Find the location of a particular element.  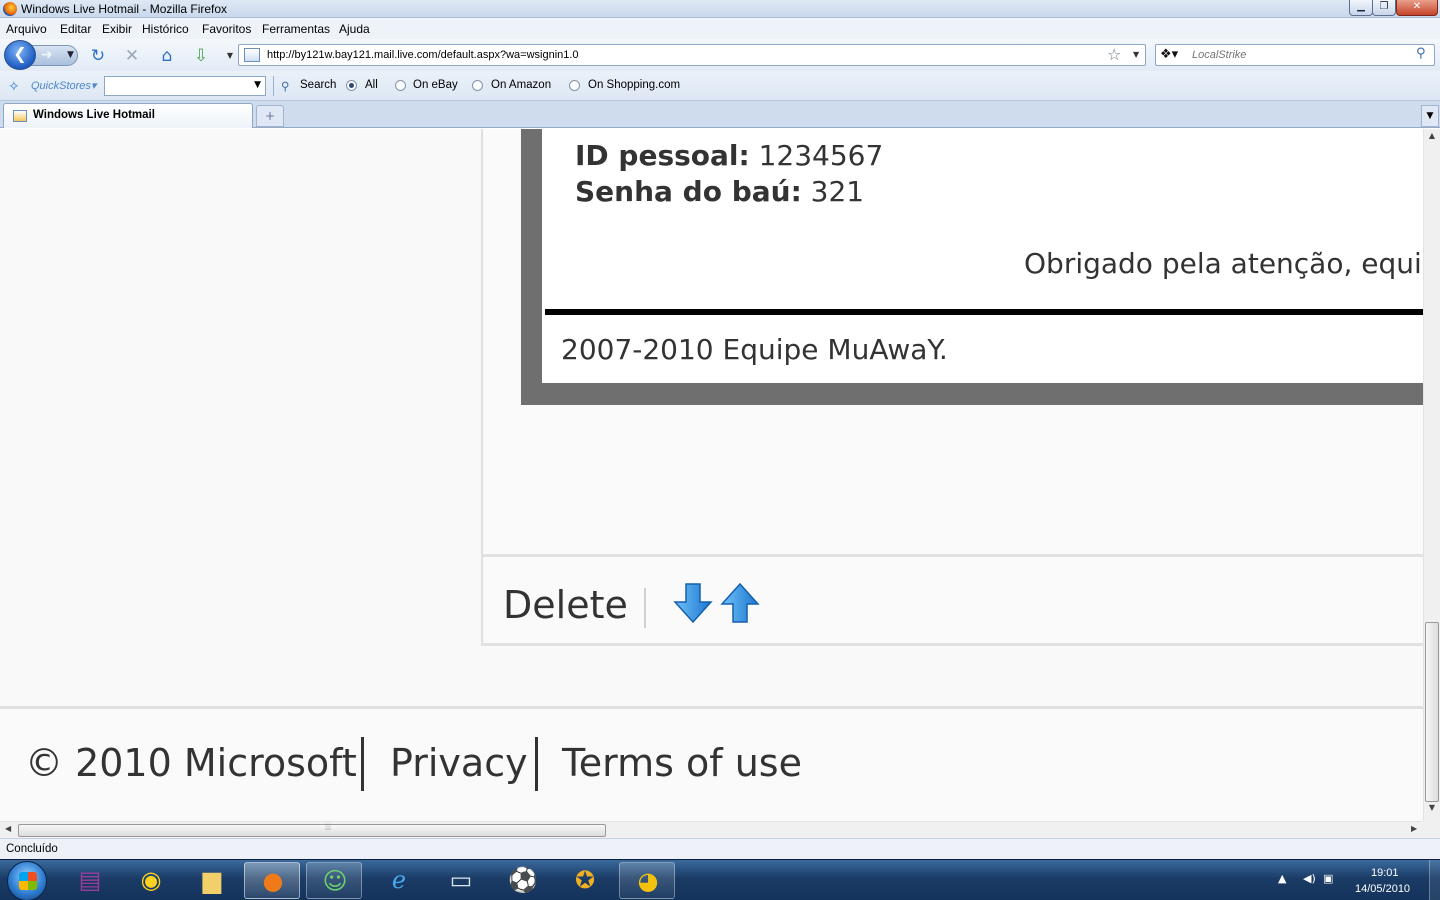

stop-icon: ✕ is located at coordinates (132, 56).